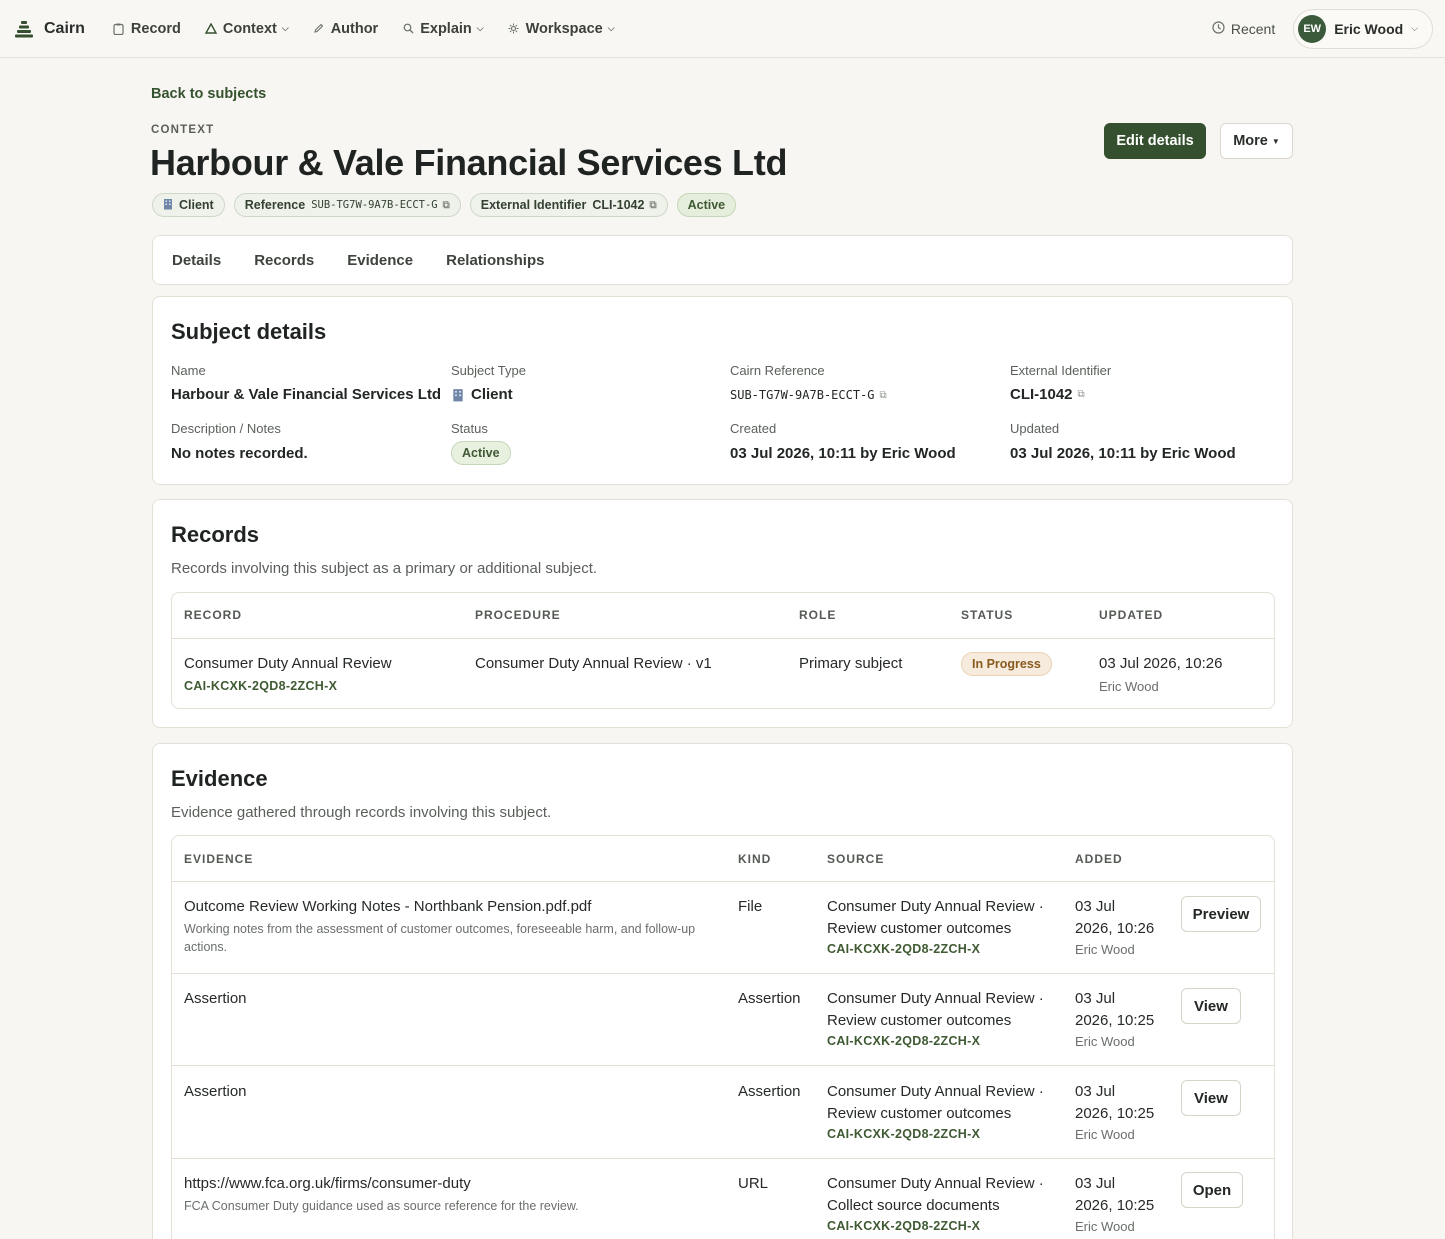  I want to click on records-heading: Records, so click(215, 534).